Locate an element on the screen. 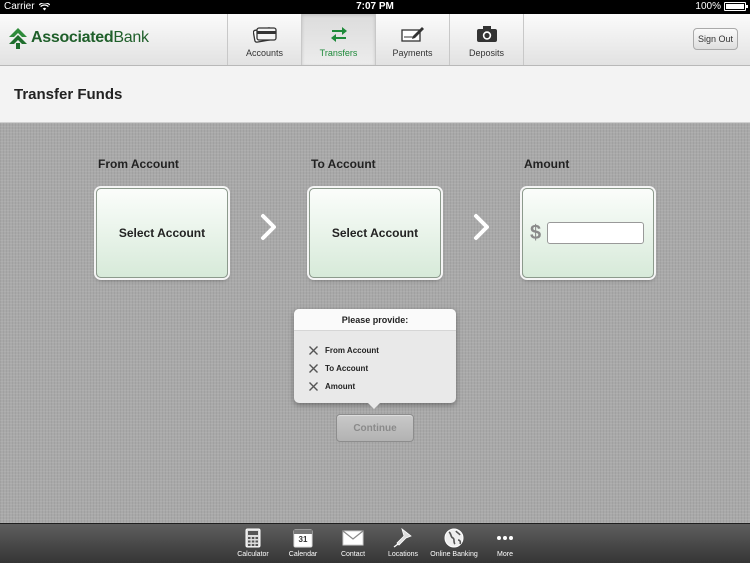  to-account-select-button: Select Account is located at coordinates (375, 233).